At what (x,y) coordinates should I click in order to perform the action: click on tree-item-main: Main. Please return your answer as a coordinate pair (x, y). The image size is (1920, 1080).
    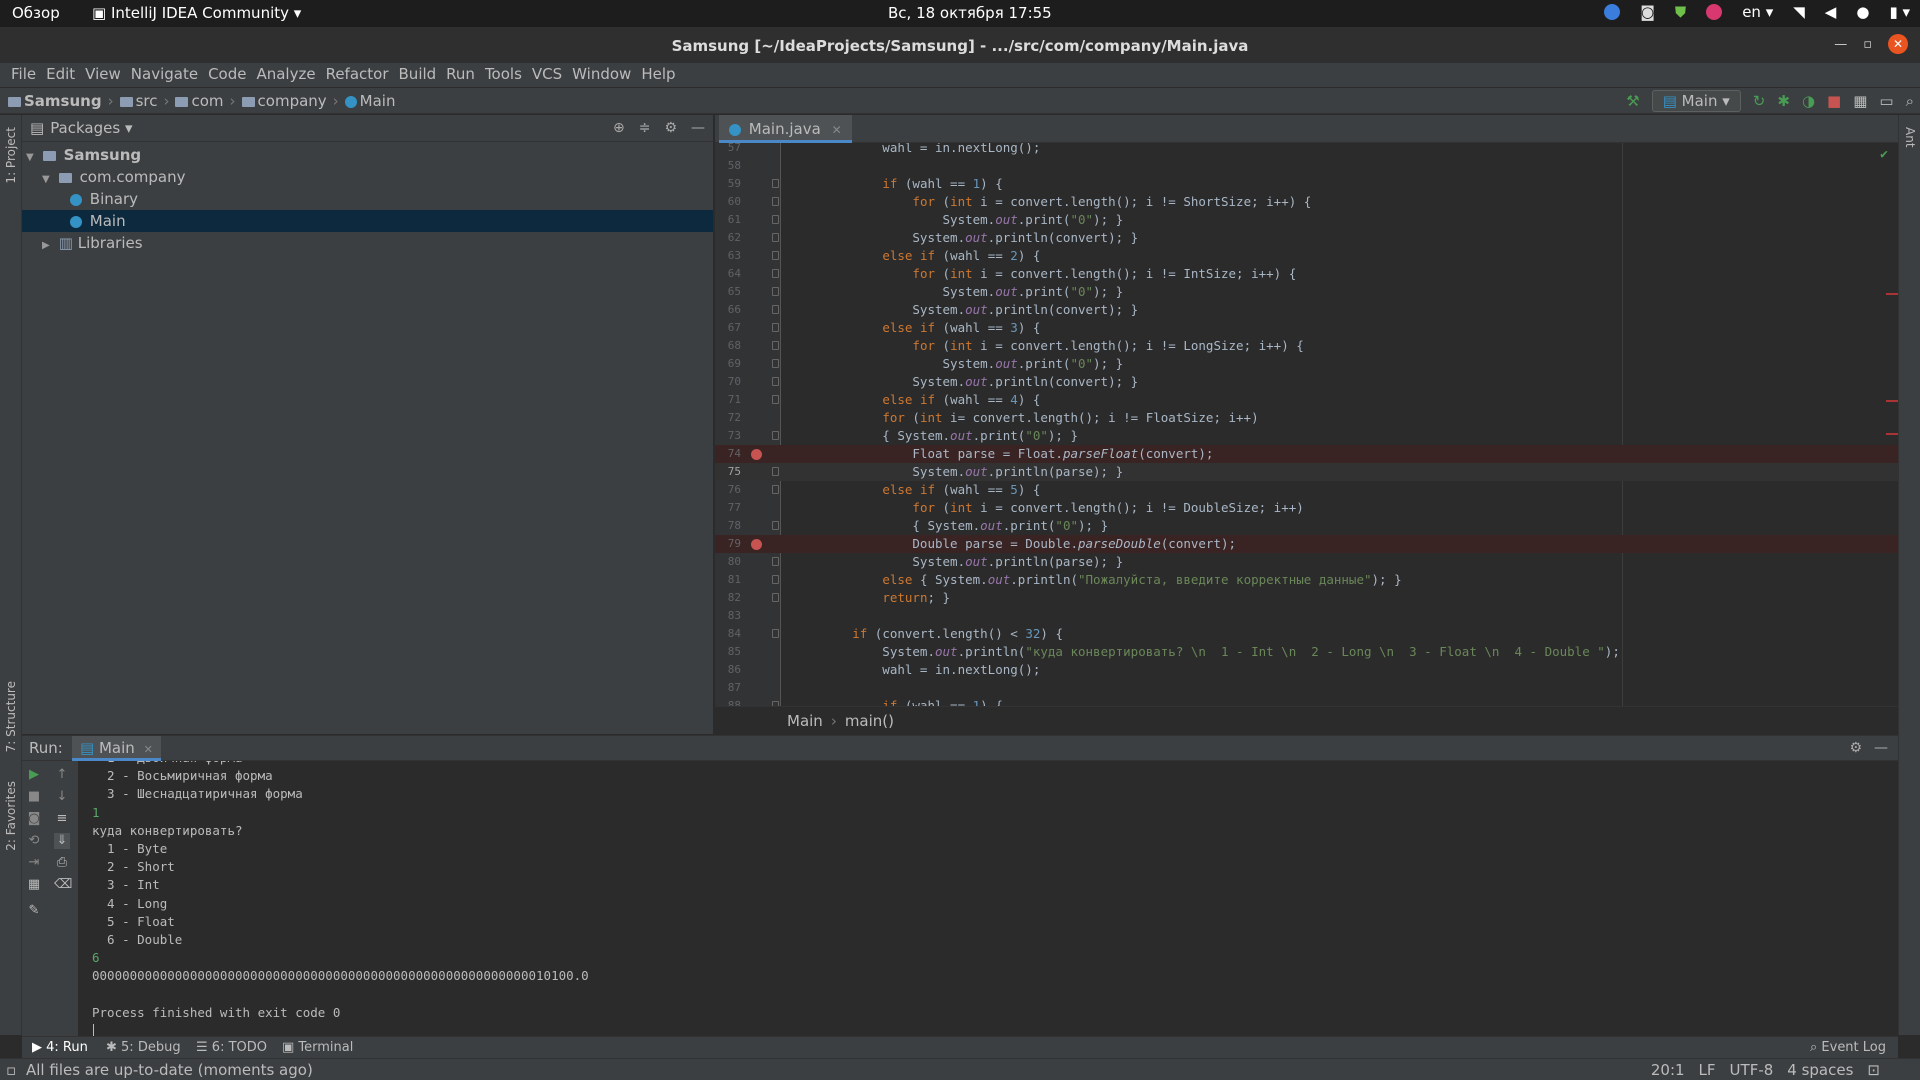
    Looking at the image, I should click on (367, 221).